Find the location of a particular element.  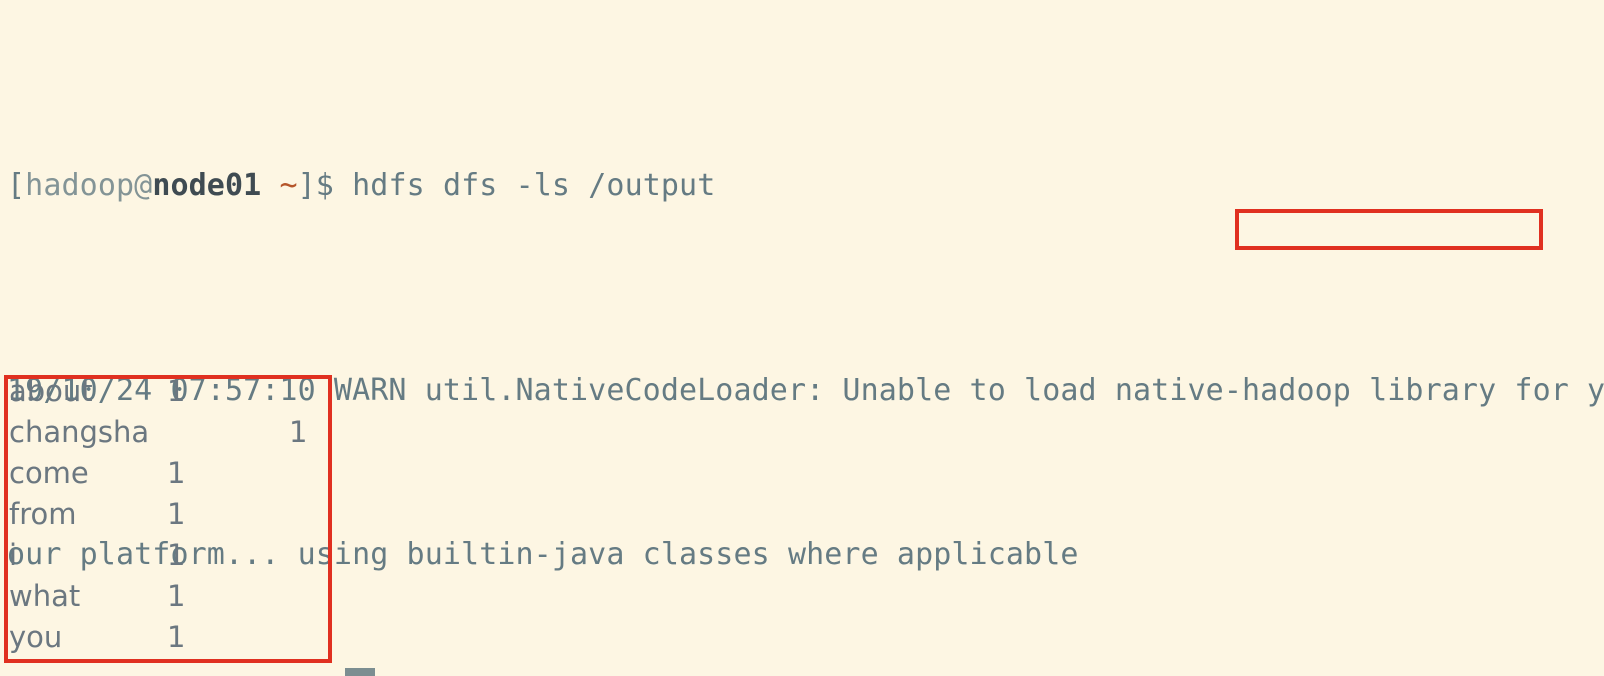

command-ls: hdfs dfs -ls /output is located at coordinates (534, 185).